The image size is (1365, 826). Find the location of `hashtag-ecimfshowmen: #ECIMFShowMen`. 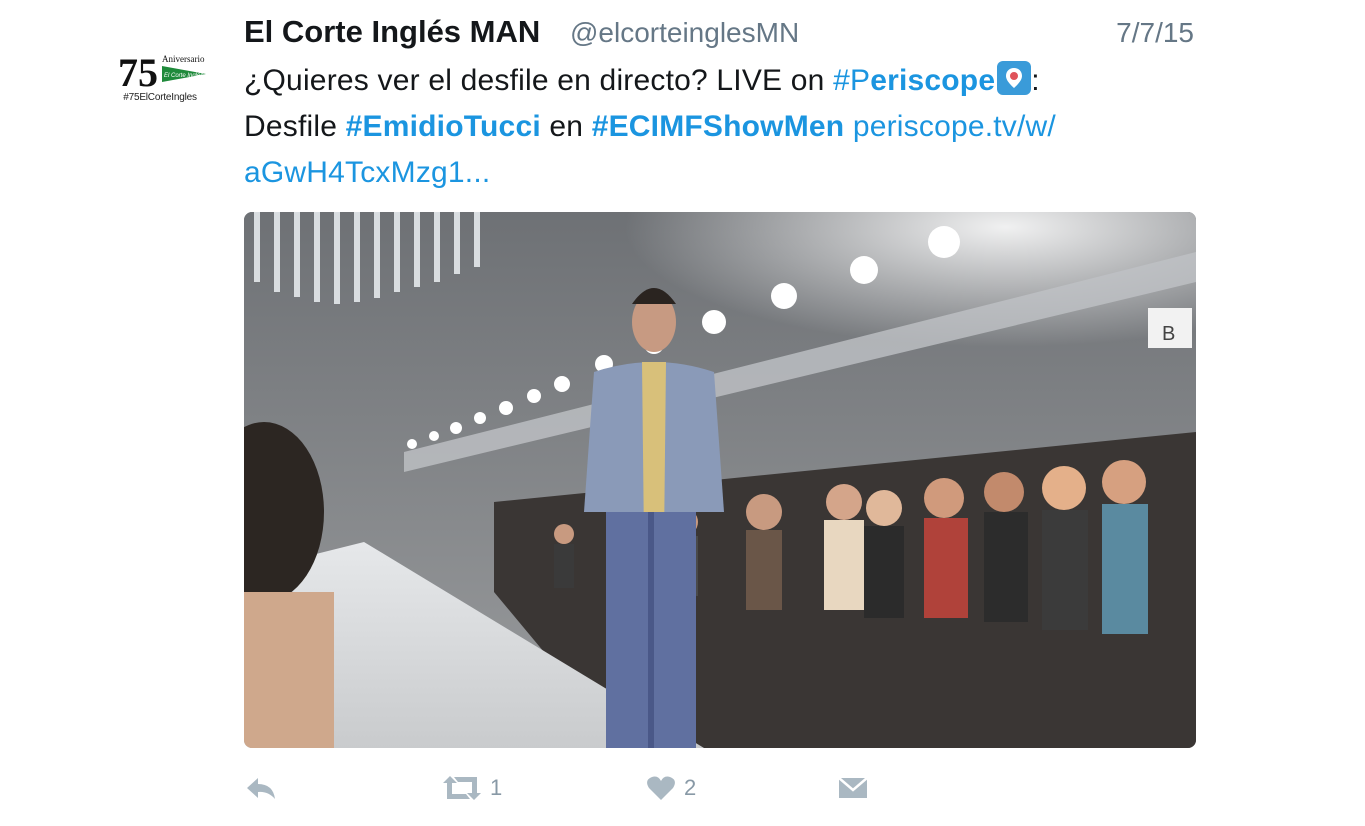

hashtag-ecimfshowmen: #ECIMFShowMen is located at coordinates (718, 126).